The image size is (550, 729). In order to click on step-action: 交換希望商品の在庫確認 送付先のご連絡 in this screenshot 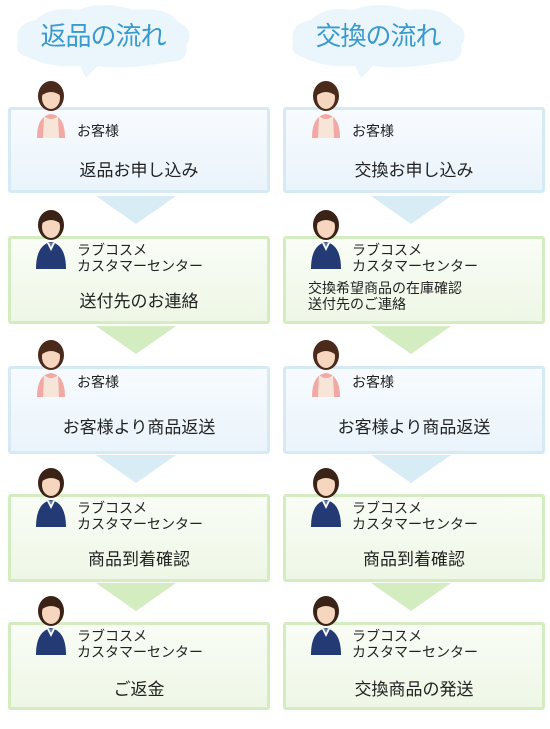, I will do `click(423, 297)`.